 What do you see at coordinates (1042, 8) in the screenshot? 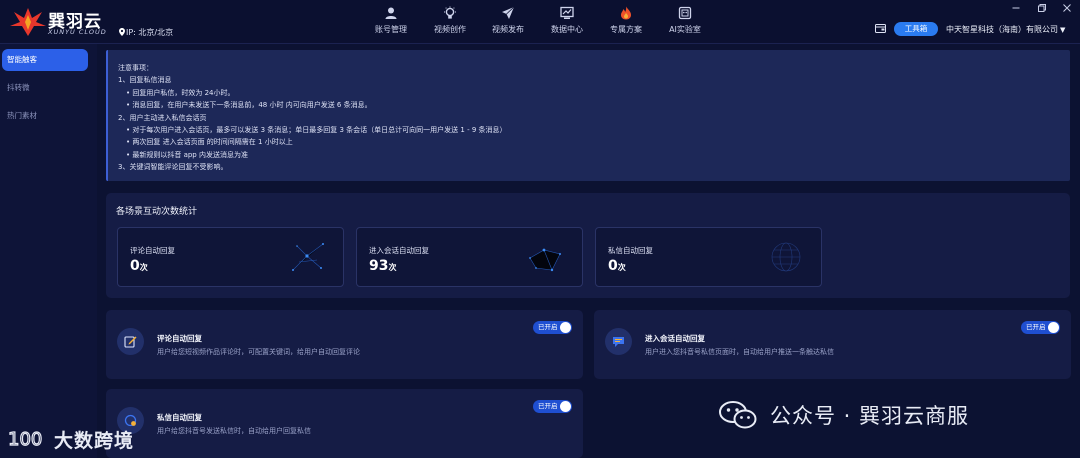
I see `restore-icon` at bounding box center [1042, 8].